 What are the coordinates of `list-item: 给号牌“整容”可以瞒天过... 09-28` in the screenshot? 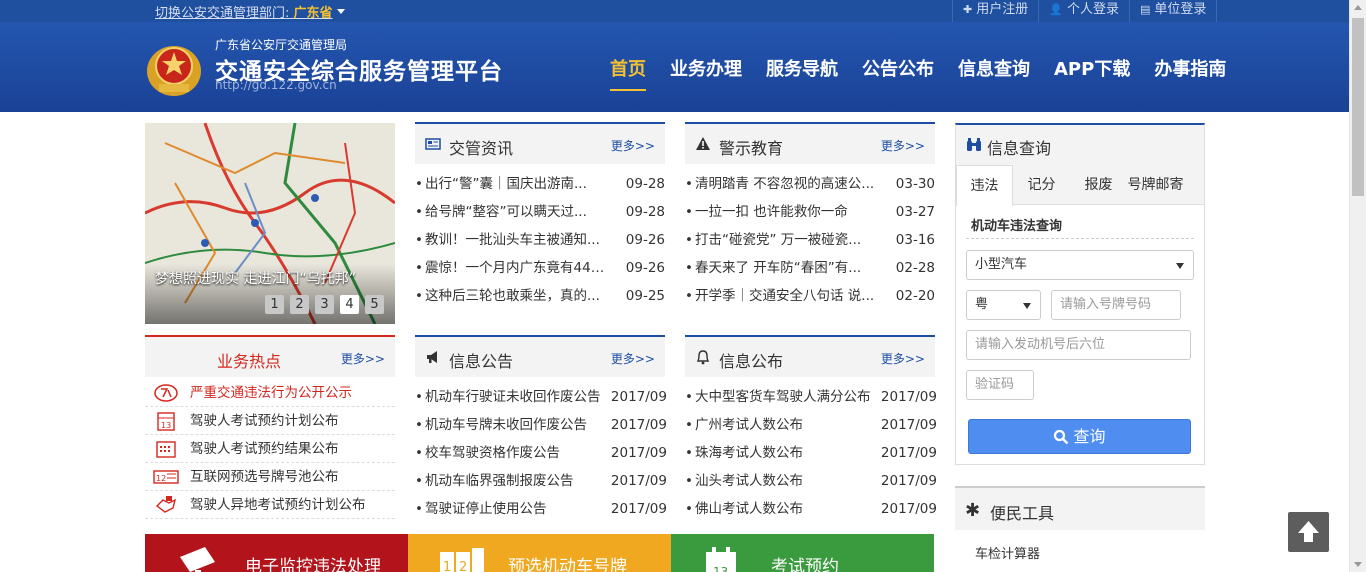 It's located at (540, 212).